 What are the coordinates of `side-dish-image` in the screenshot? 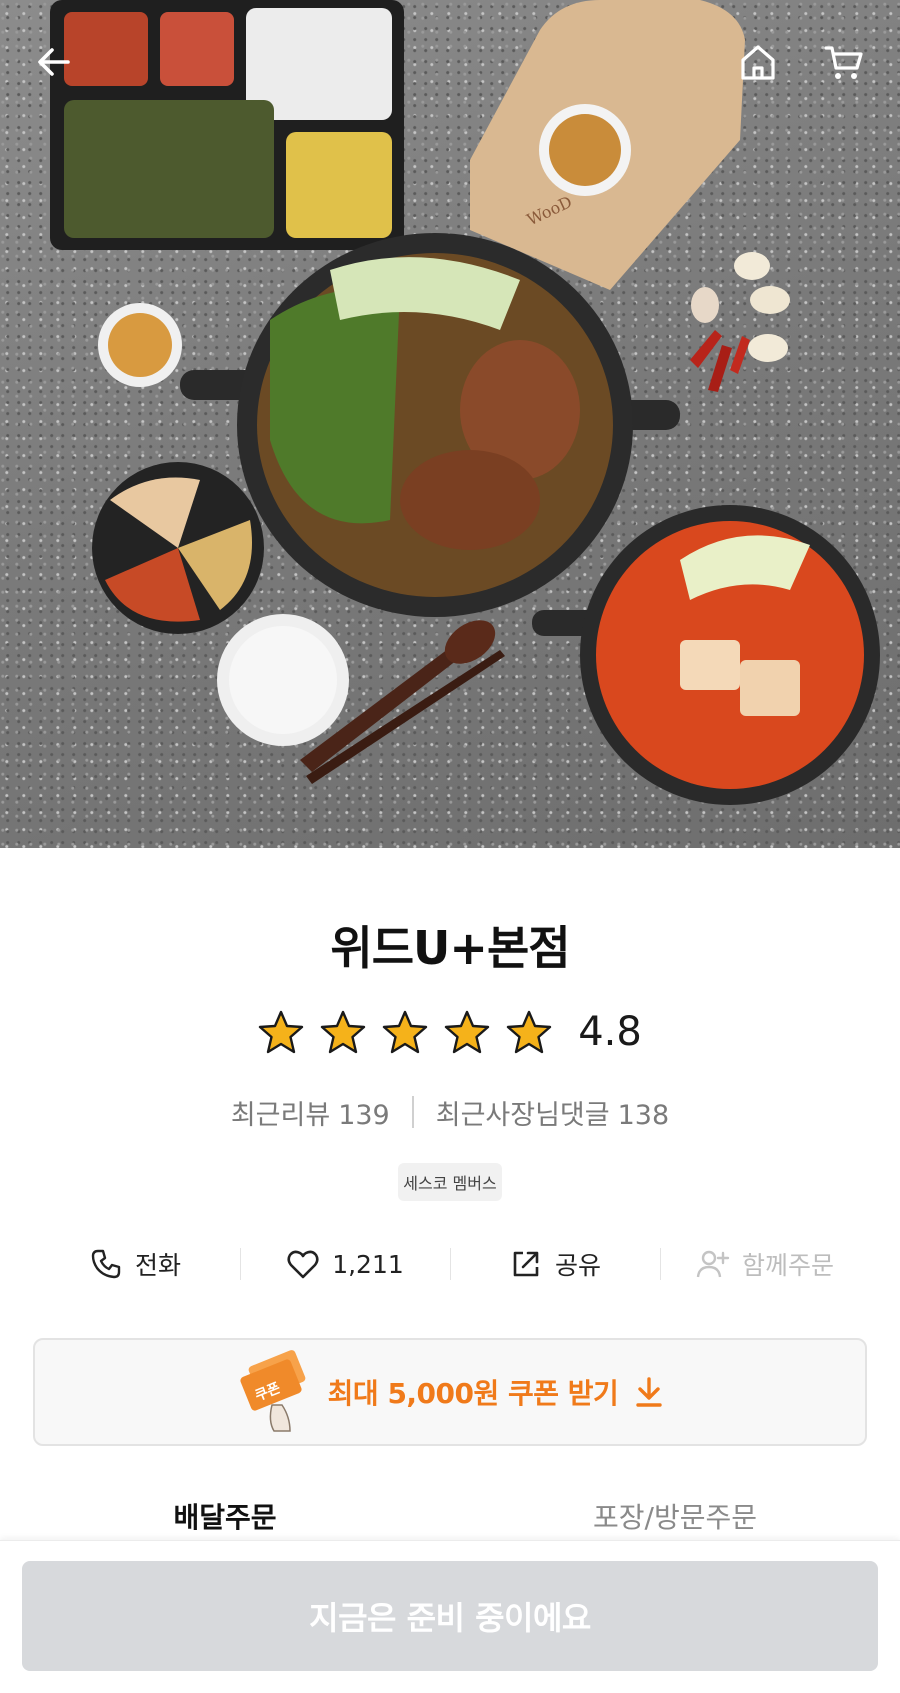 It's located at (178, 548).